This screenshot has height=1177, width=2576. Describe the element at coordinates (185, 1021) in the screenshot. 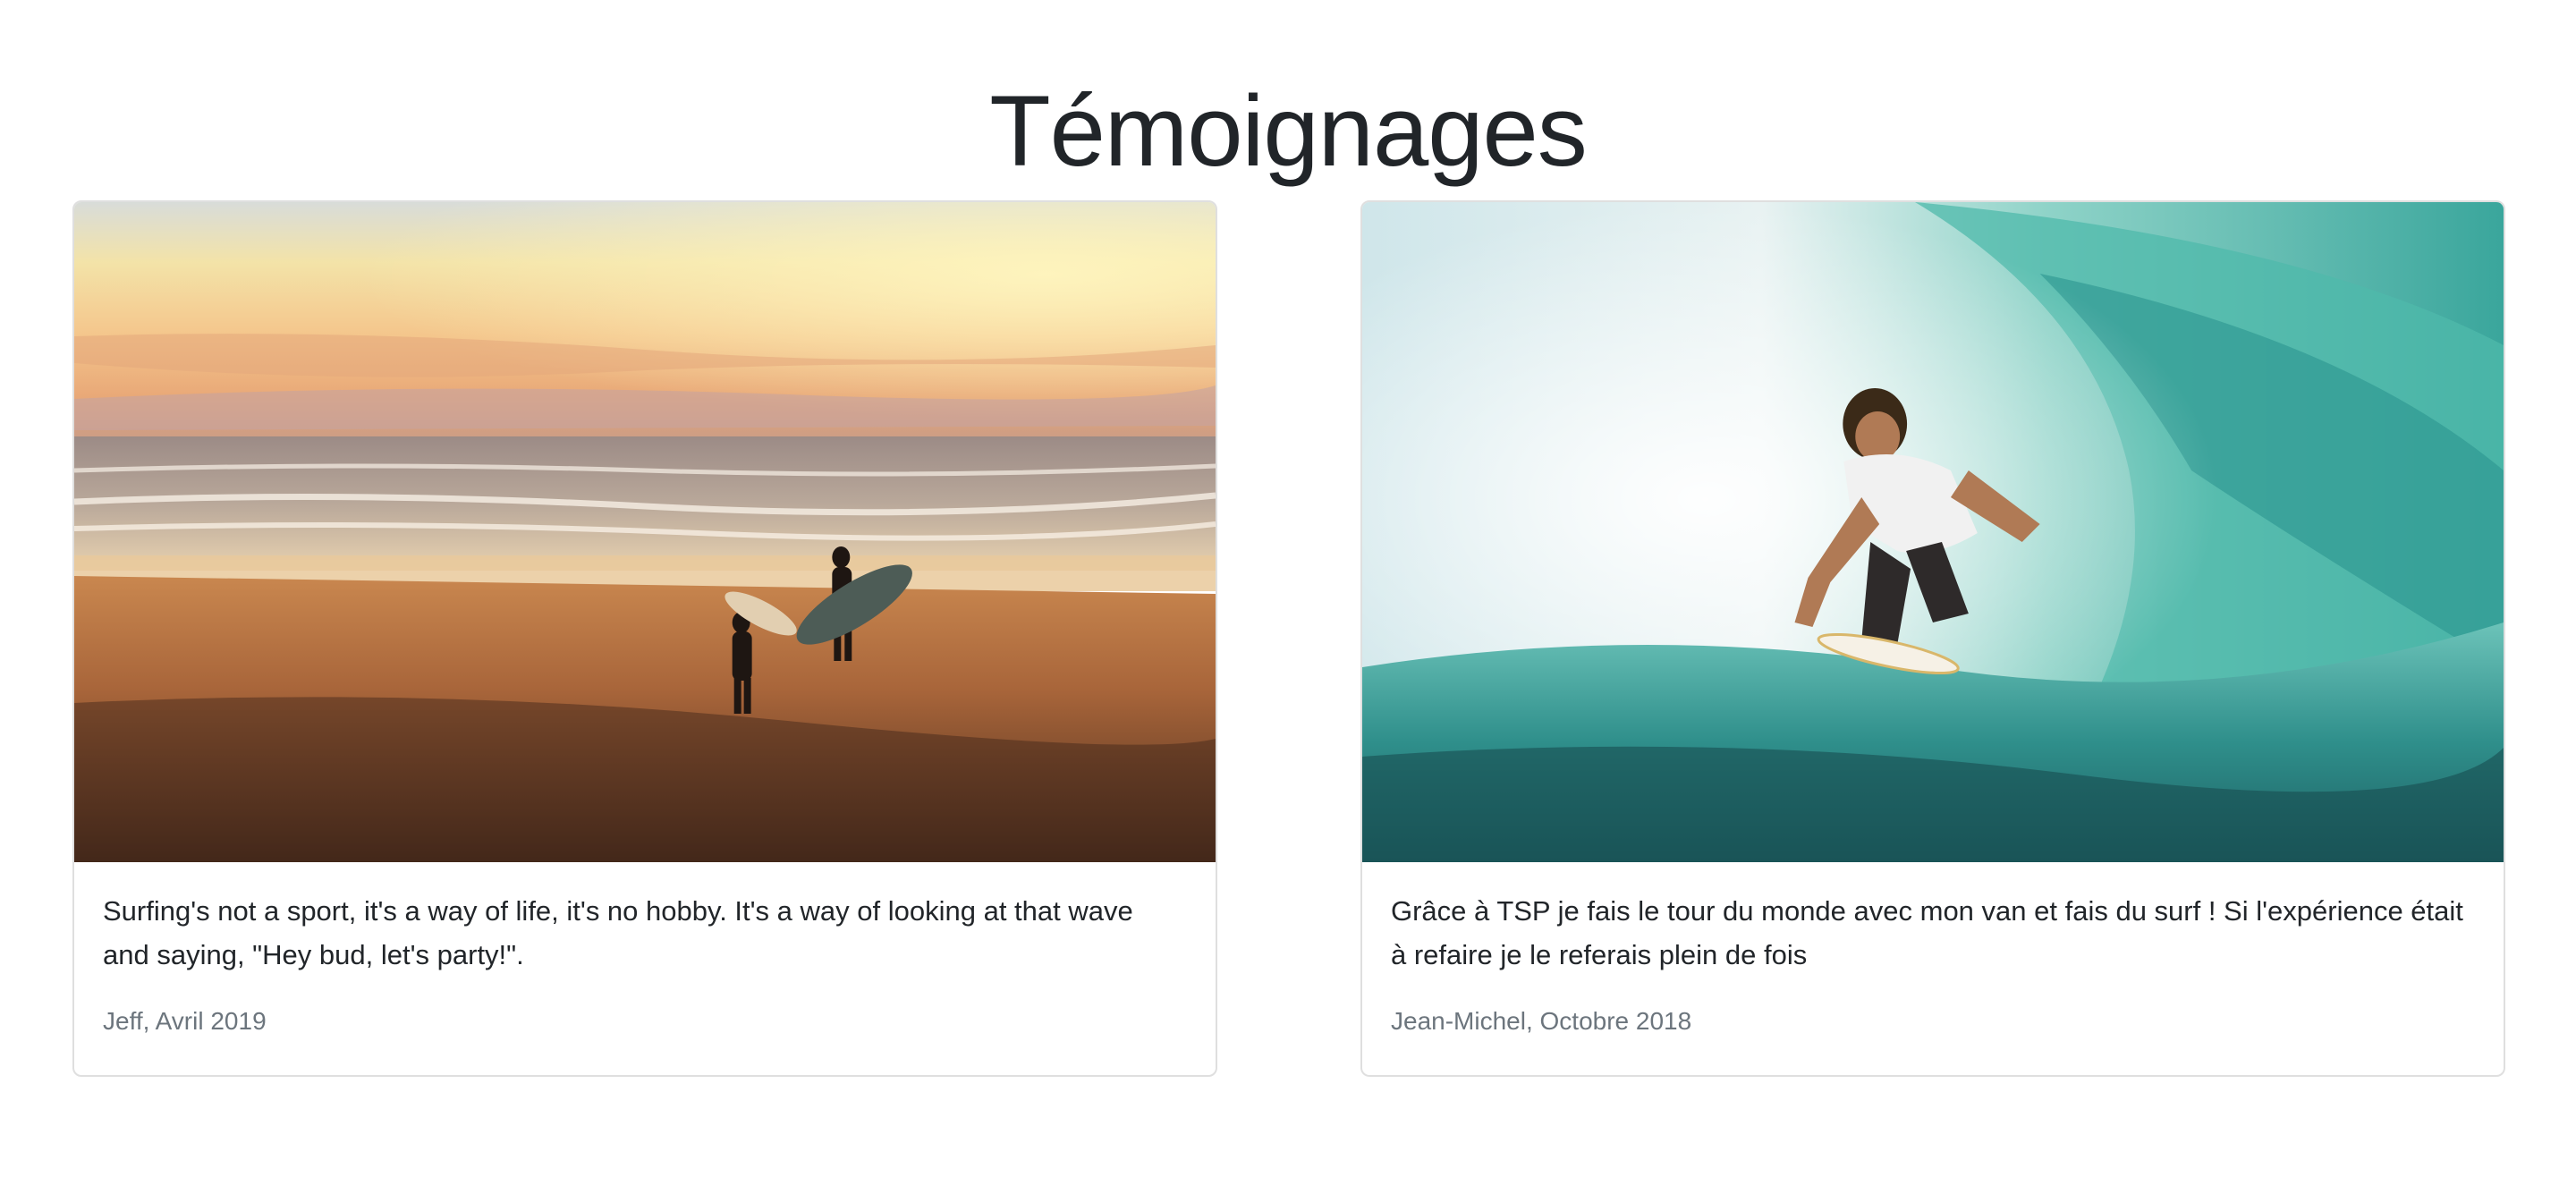

I see `testimonial-author: Jeff, Avril 2019` at that location.